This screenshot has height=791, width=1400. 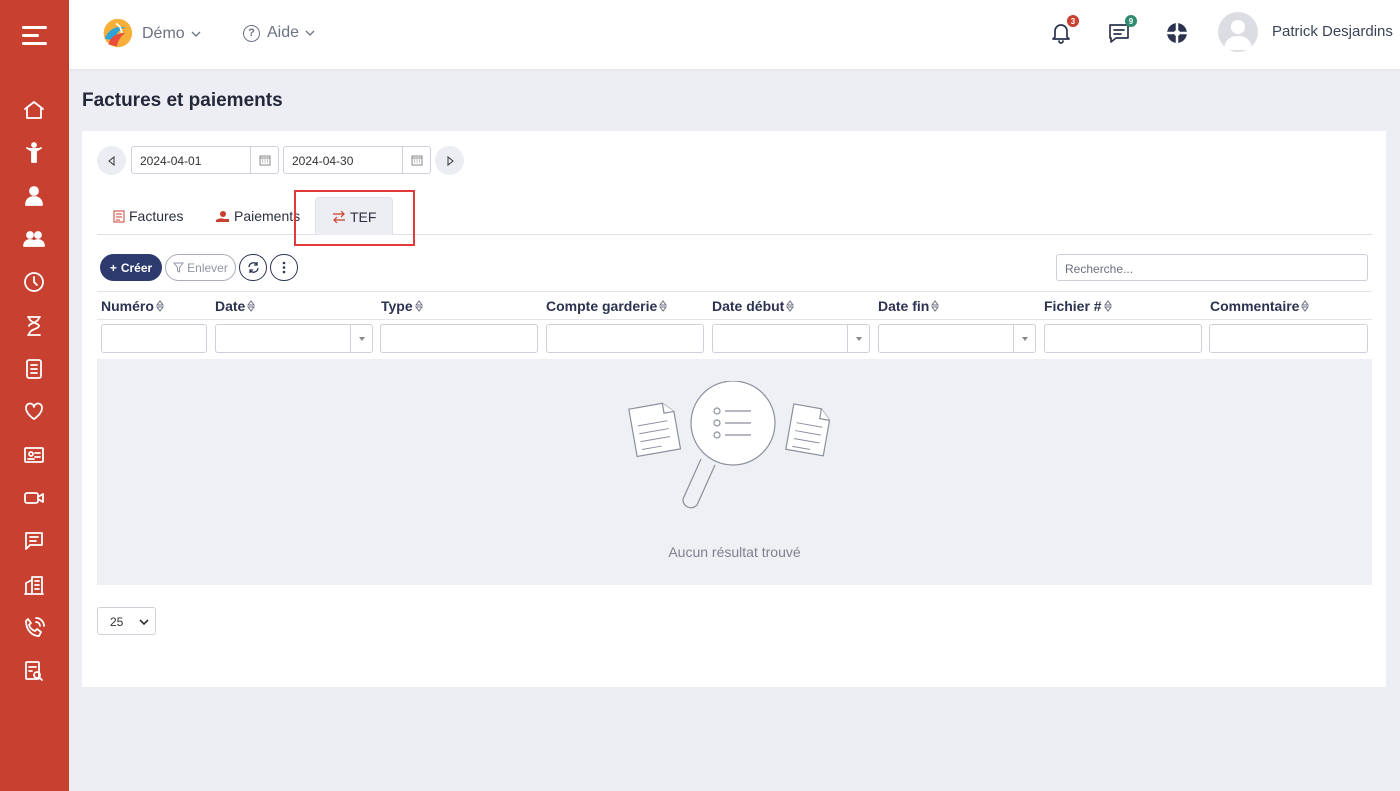 I want to click on building-icon, so click(x=34, y=585).